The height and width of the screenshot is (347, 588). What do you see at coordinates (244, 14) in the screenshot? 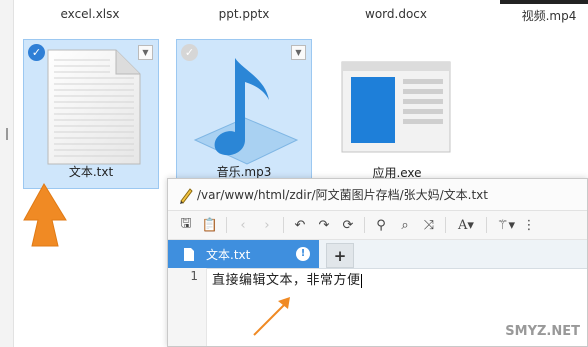
I see `file-name-ppt: ppt.pptx` at bounding box center [244, 14].